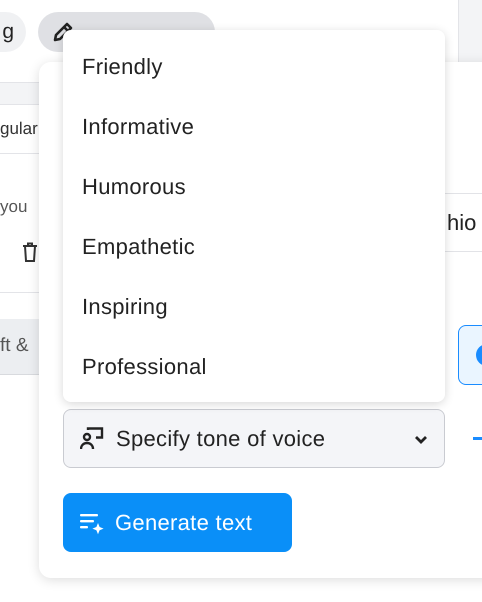 The width and height of the screenshot is (482, 602). I want to click on menu-item: Informative, so click(254, 126).